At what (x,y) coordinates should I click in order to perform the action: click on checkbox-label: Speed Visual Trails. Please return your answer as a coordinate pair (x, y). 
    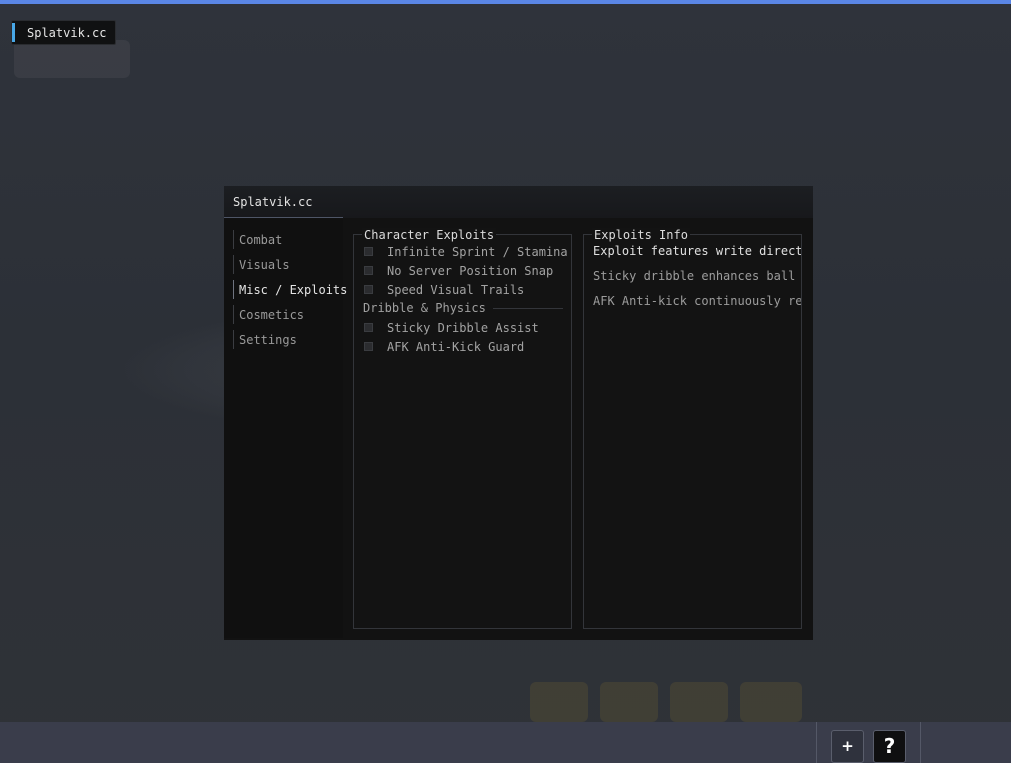
    Looking at the image, I should click on (456, 290).